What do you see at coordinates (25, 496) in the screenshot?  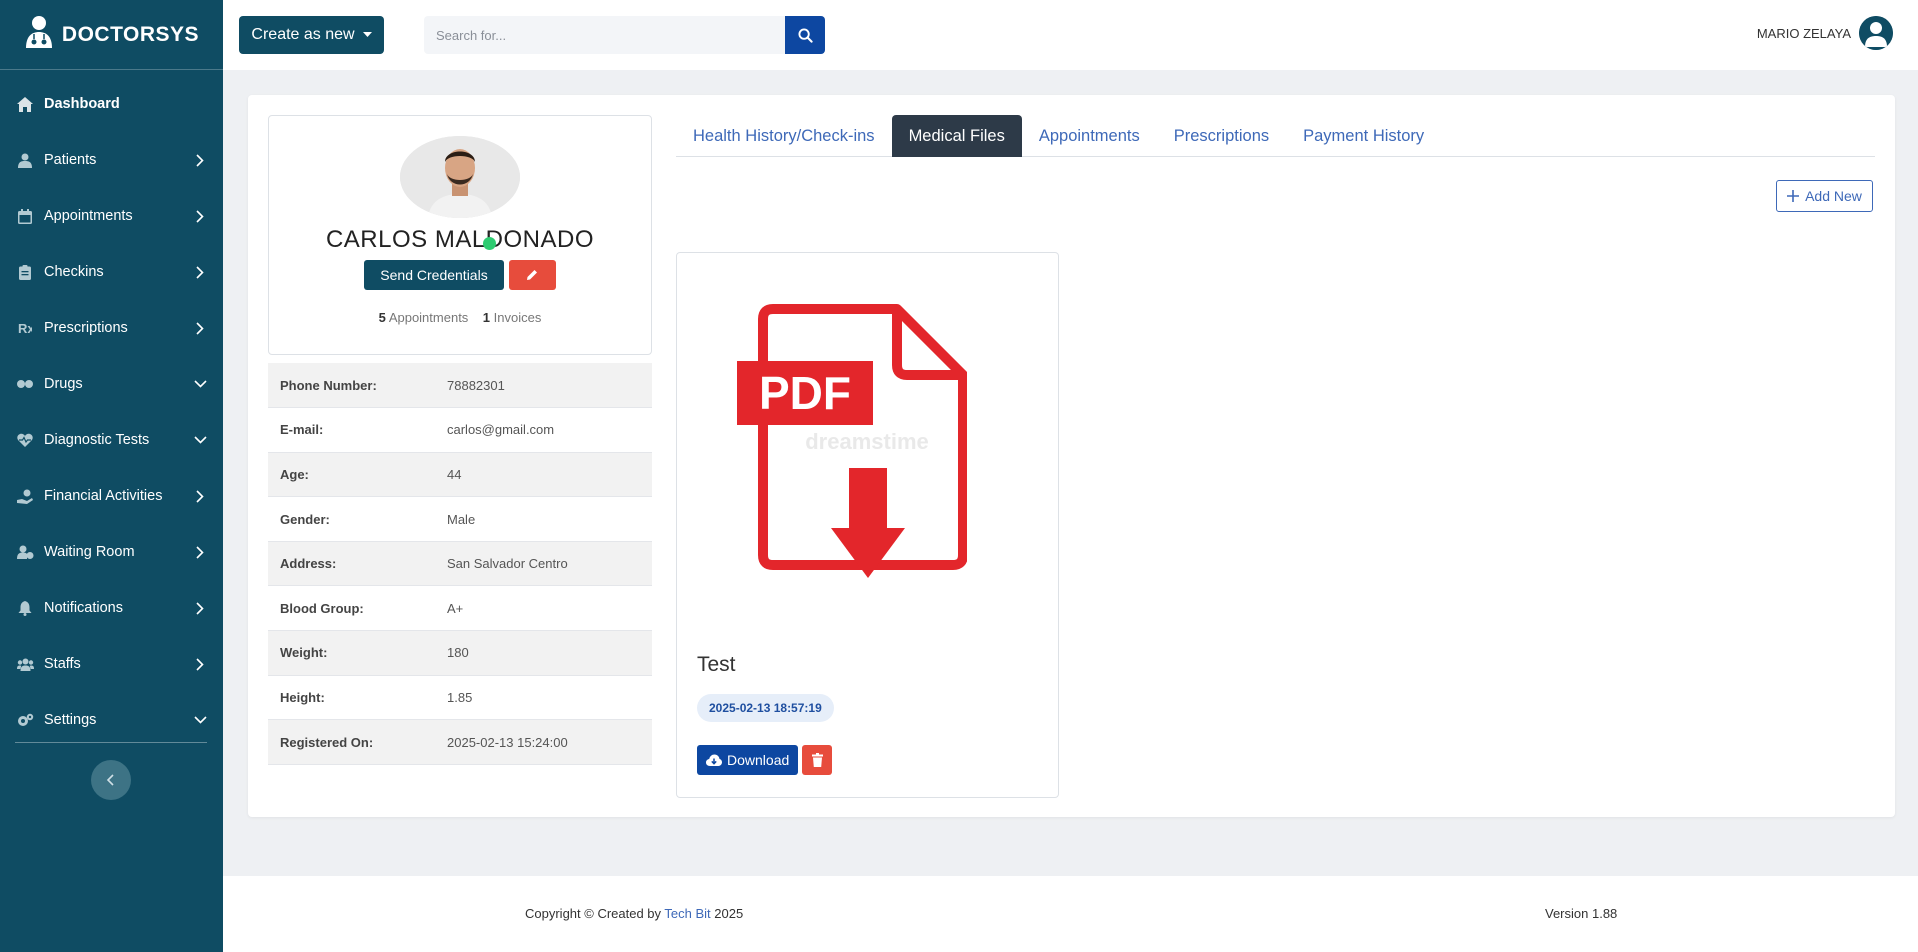 I see `hand-money-icon` at bounding box center [25, 496].